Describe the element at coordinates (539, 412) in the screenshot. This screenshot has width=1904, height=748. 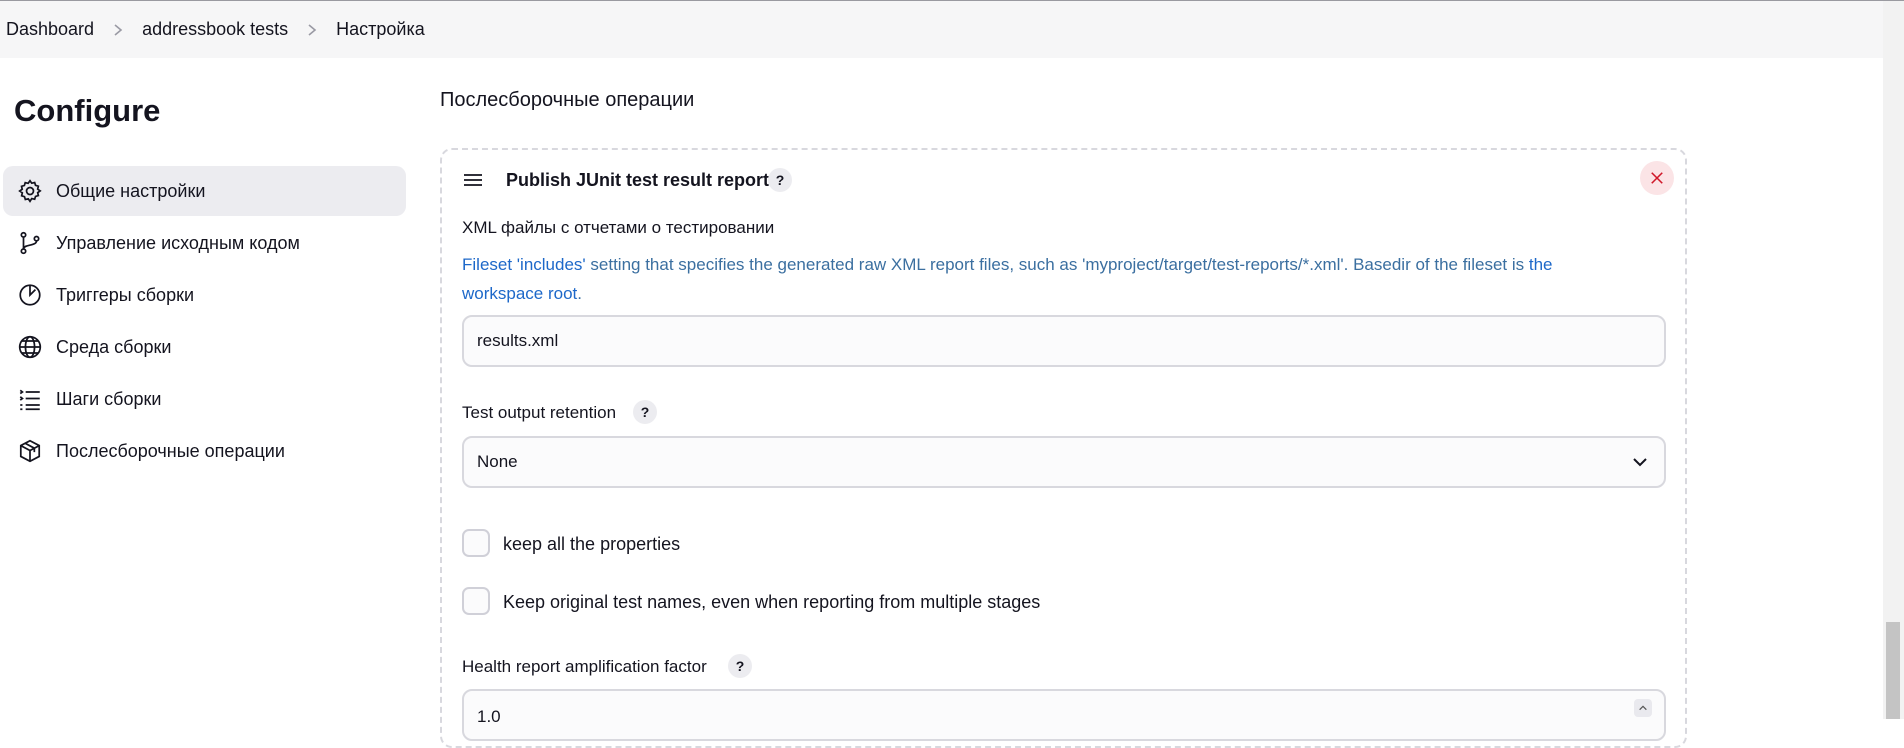
I see `retention-label: Test output retention` at that location.